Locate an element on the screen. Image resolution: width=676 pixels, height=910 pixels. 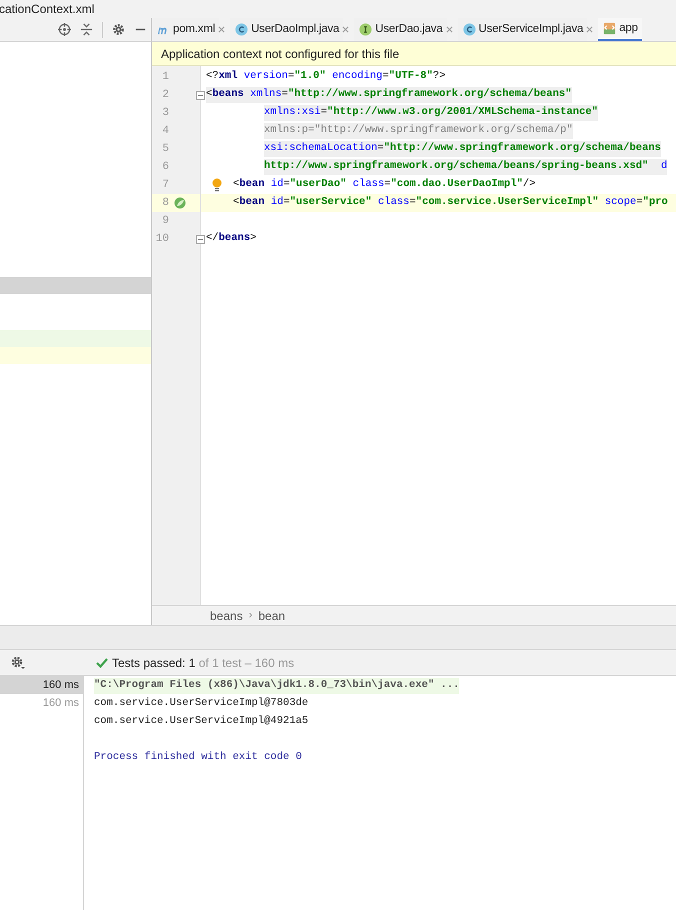
console-line: Process finished with exit code 0 is located at coordinates (198, 758).